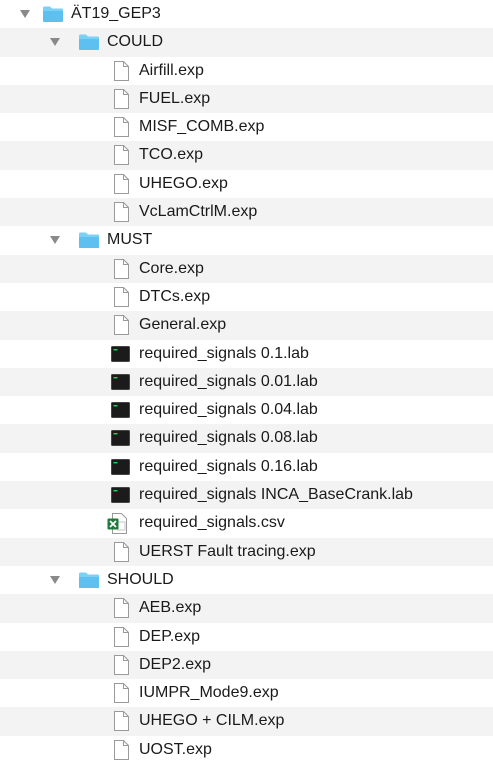 The height and width of the screenshot is (765, 493). What do you see at coordinates (276, 495) in the screenshot?
I see `file-name: required_signals INCA_BaseCrank.lab` at bounding box center [276, 495].